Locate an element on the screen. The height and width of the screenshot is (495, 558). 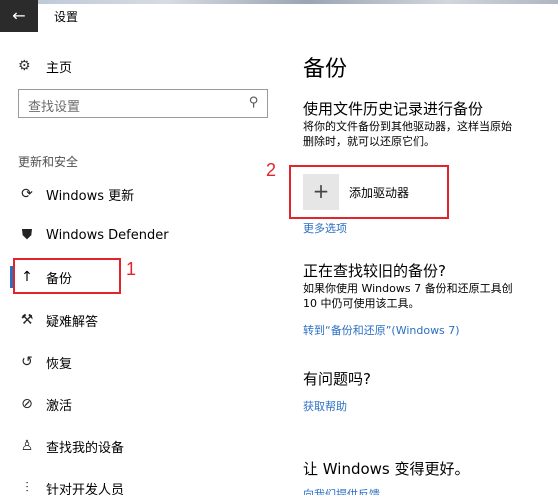
check-circle-icon: ⊘ is located at coordinates (27, 404).